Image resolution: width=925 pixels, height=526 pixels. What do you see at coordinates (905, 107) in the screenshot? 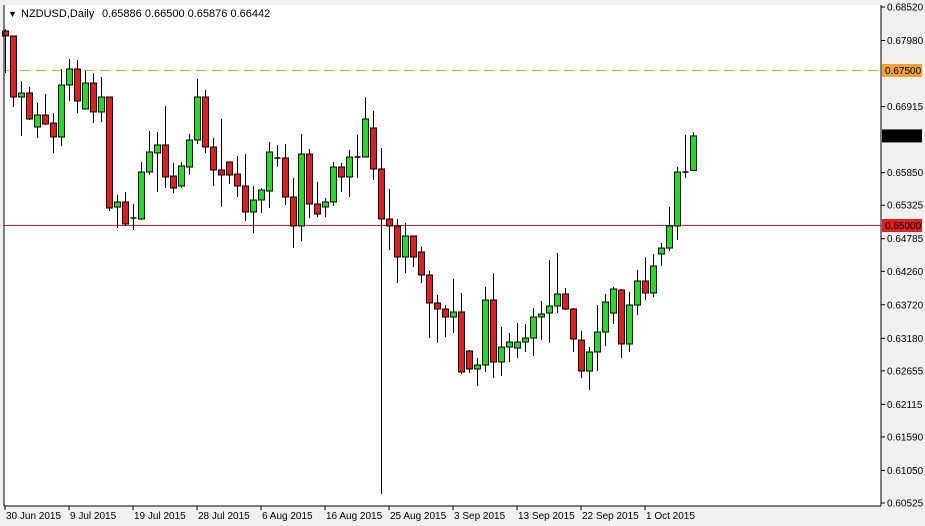
I see `price-tick-label: 0.66915` at bounding box center [905, 107].